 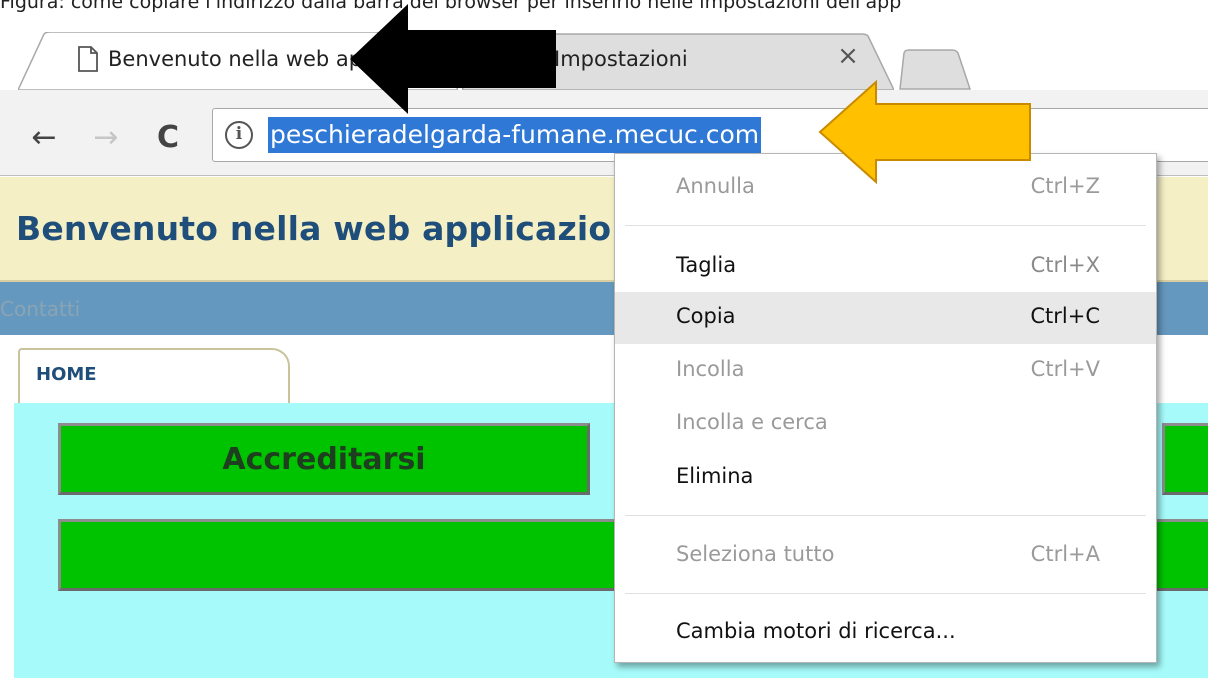 What do you see at coordinates (44, 138) in the screenshot?
I see `arrow-left-icon: ←` at bounding box center [44, 138].